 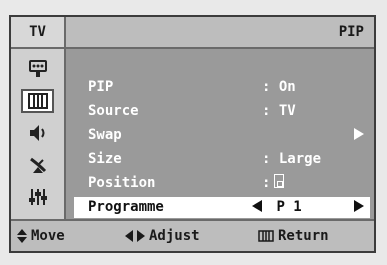 What do you see at coordinates (222, 111) in the screenshot?
I see `menu-row-source: Source : TV` at bounding box center [222, 111].